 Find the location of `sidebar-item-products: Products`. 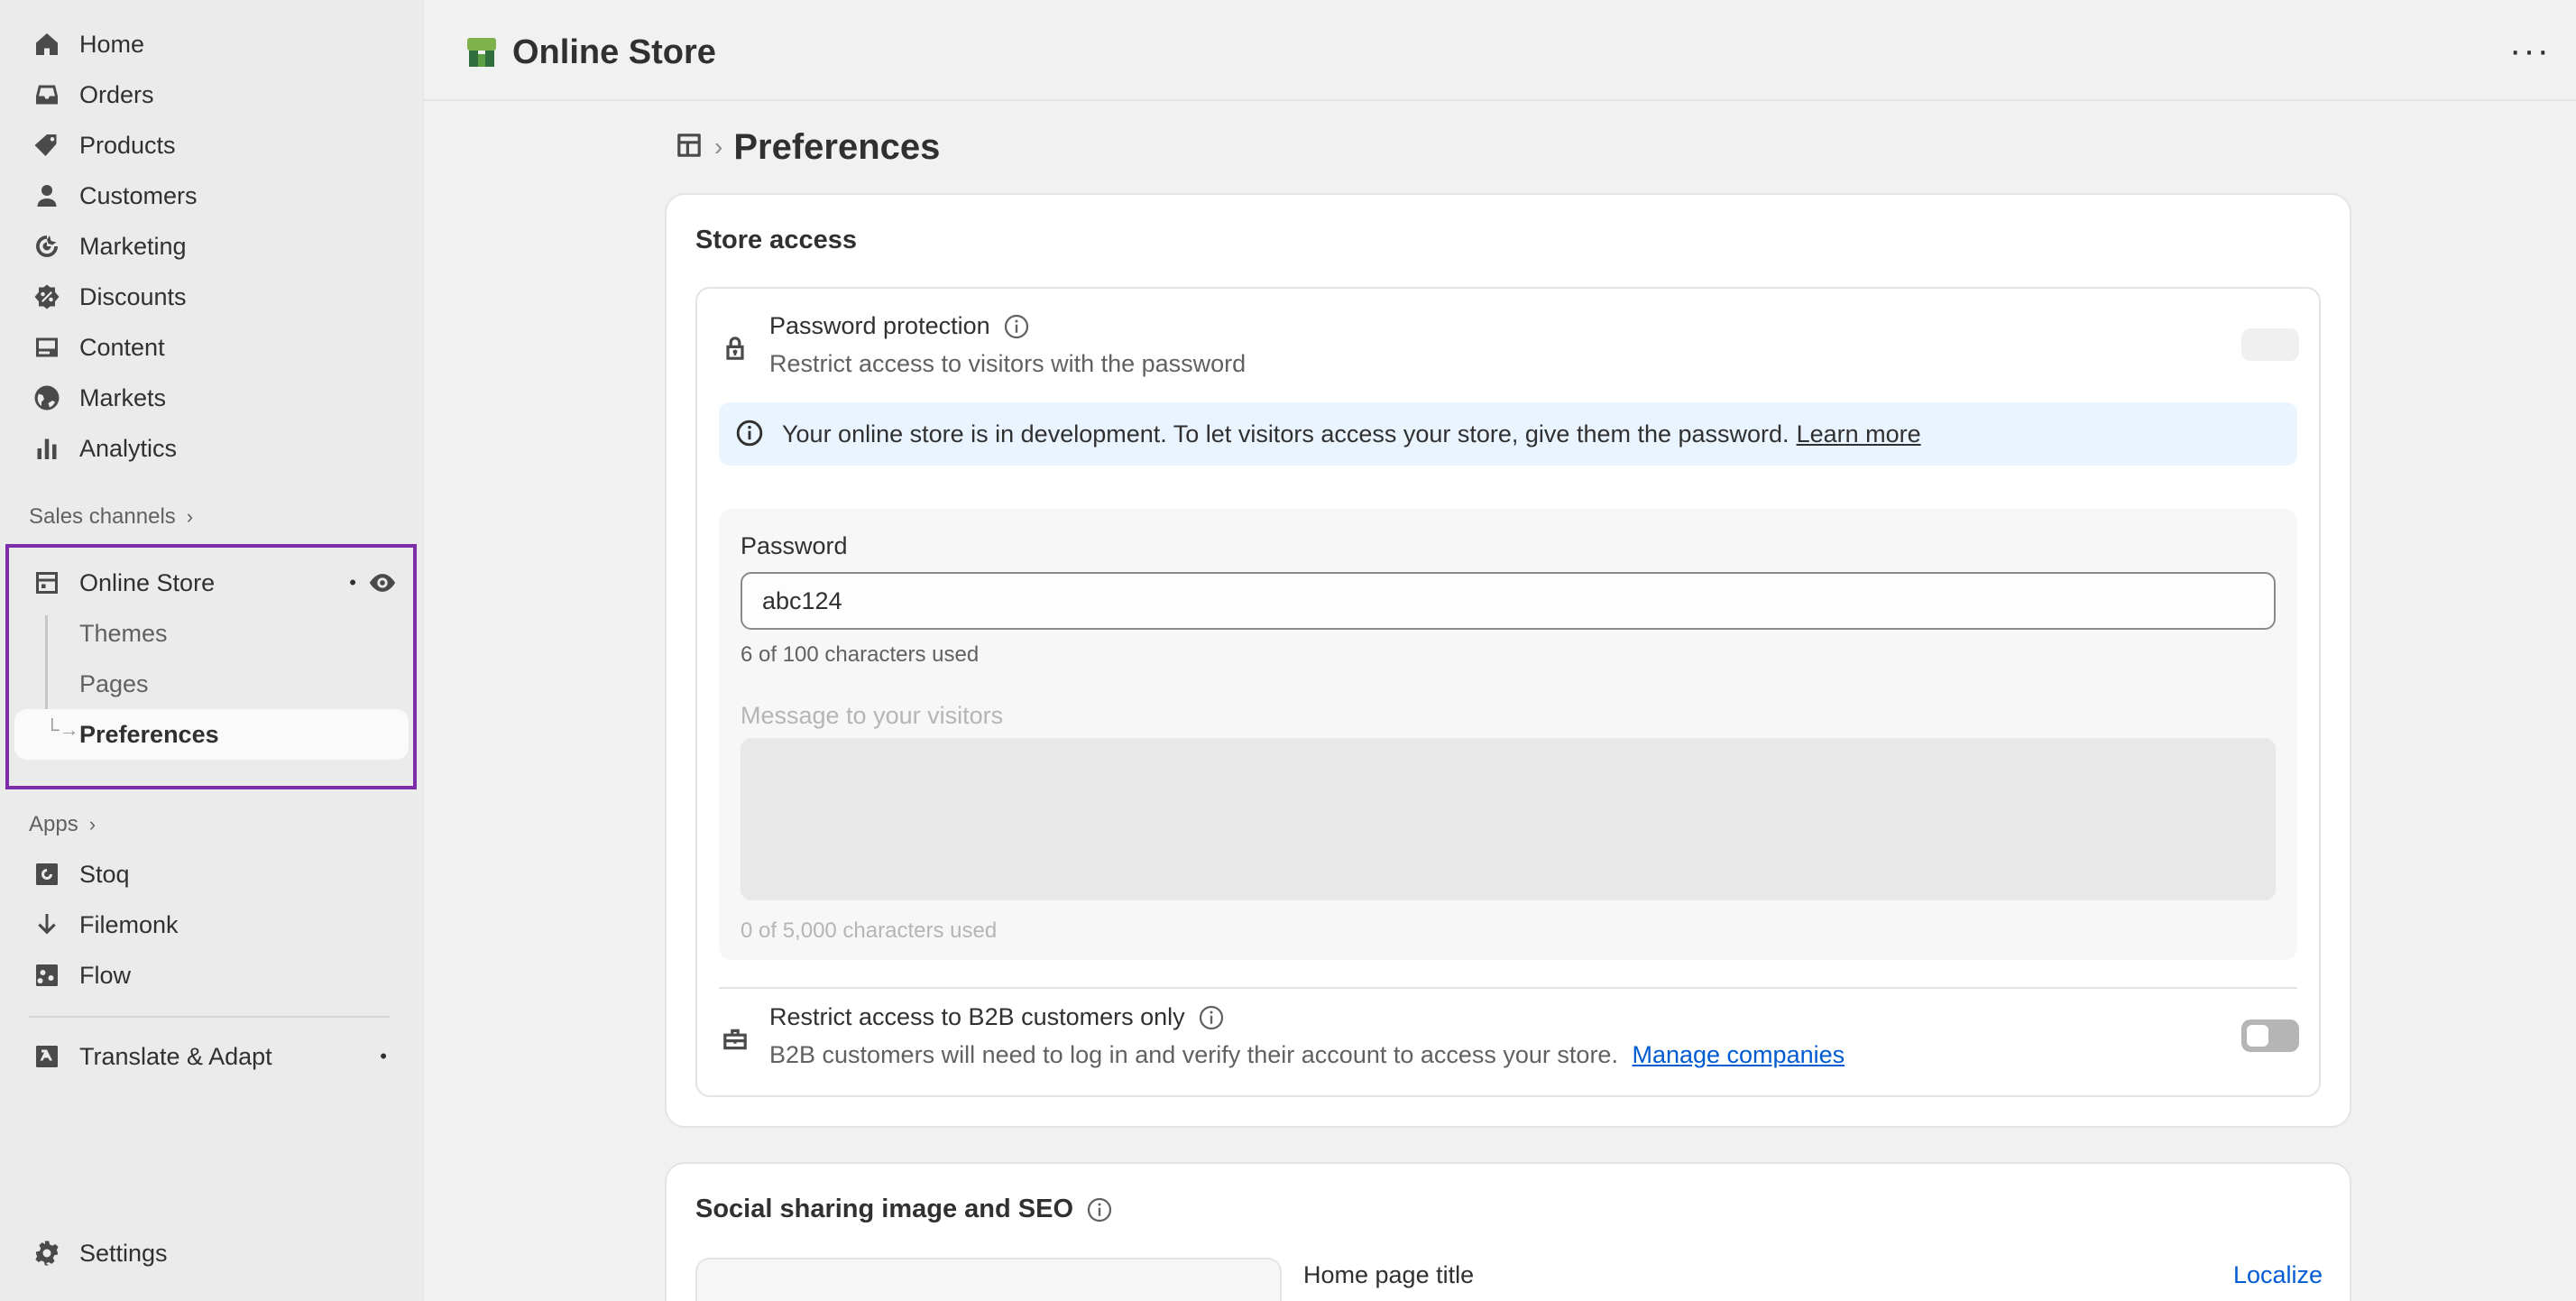

sidebar-item-products: Products is located at coordinates (212, 145).